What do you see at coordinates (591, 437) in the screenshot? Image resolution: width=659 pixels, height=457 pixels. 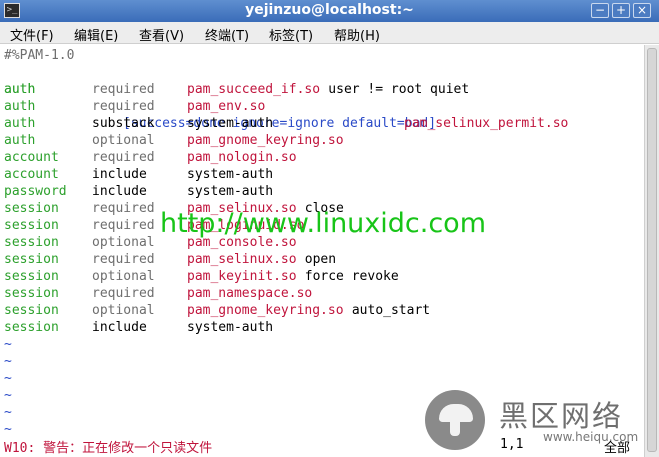 I see `logo-url: www.heiqu.com` at bounding box center [591, 437].